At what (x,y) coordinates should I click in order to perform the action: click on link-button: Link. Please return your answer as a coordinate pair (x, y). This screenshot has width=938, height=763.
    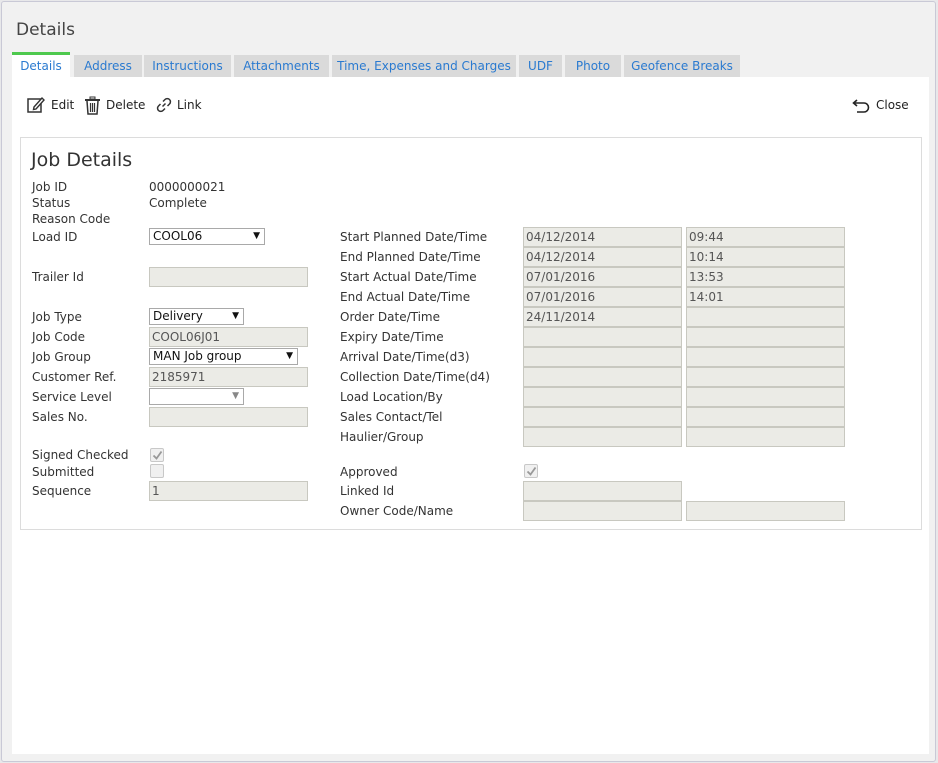
    Looking at the image, I should click on (179, 105).